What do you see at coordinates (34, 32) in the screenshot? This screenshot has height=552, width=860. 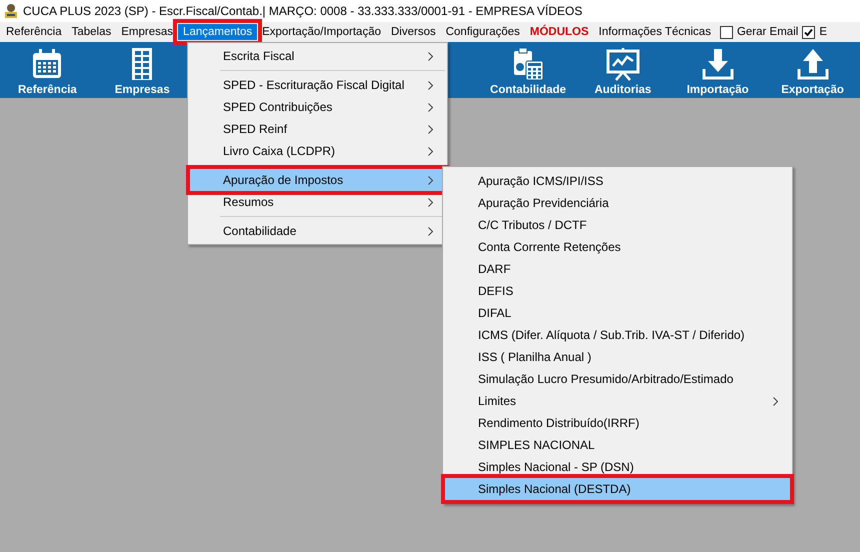 I see `menu-item: Referência` at bounding box center [34, 32].